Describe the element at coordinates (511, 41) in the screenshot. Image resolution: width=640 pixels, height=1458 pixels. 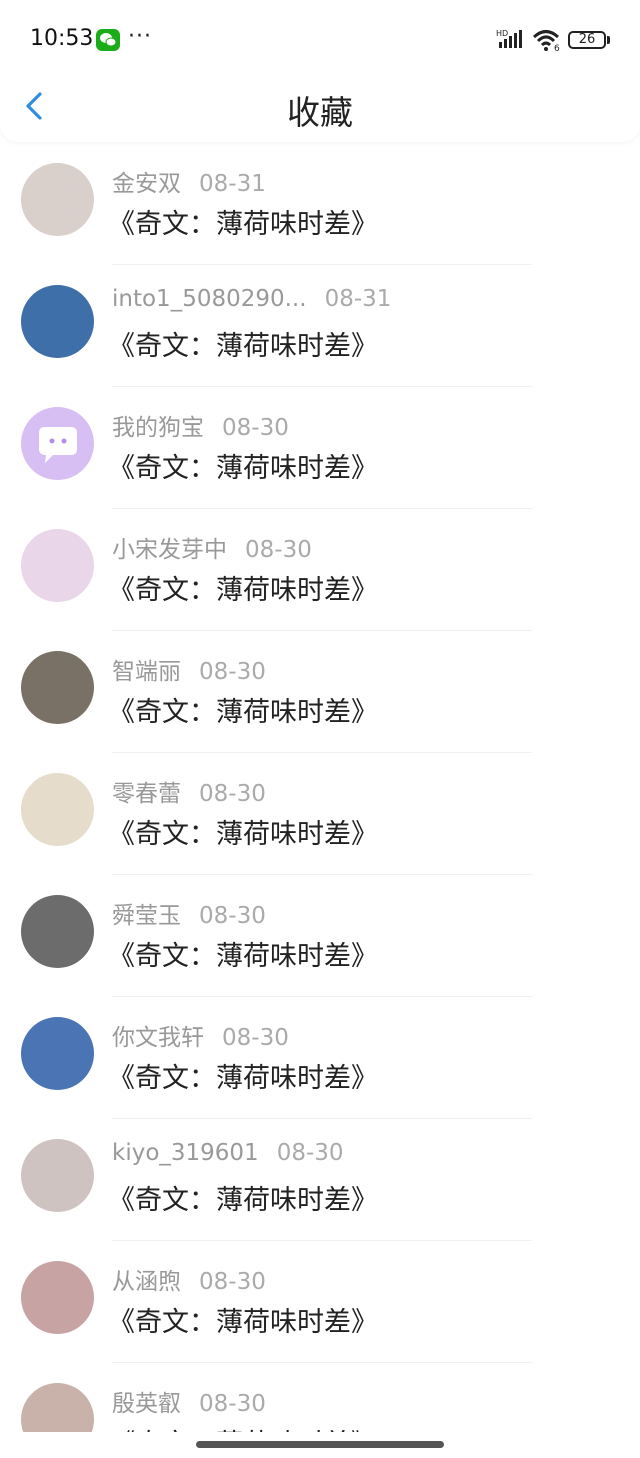
I see `signal-icon: HD` at that location.